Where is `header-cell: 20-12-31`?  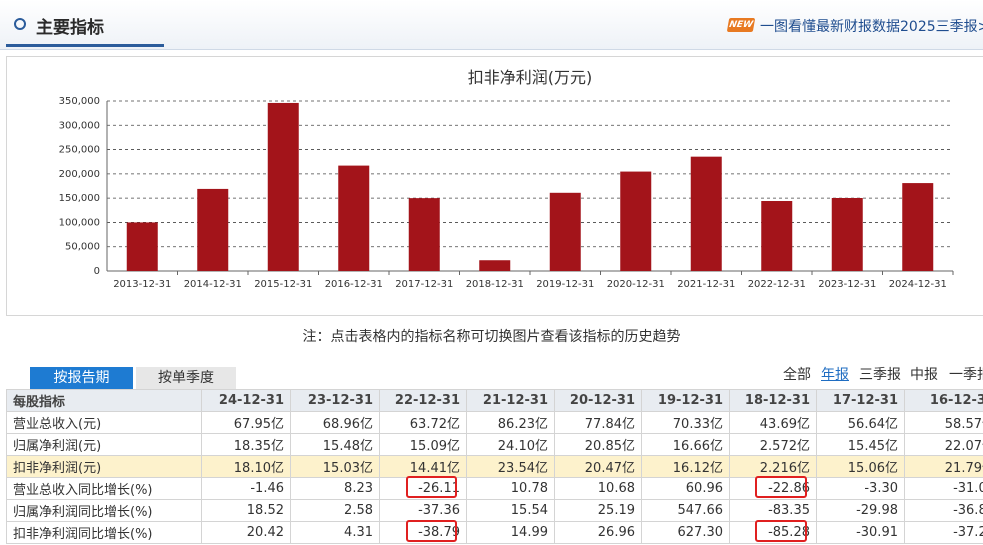 header-cell: 20-12-31 is located at coordinates (598, 400).